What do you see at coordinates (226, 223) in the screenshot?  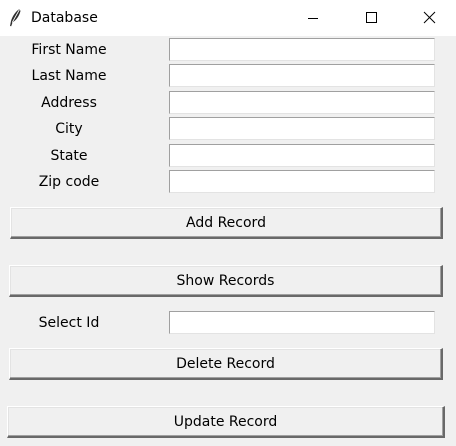 I see `add-record-button: Add Record` at bounding box center [226, 223].